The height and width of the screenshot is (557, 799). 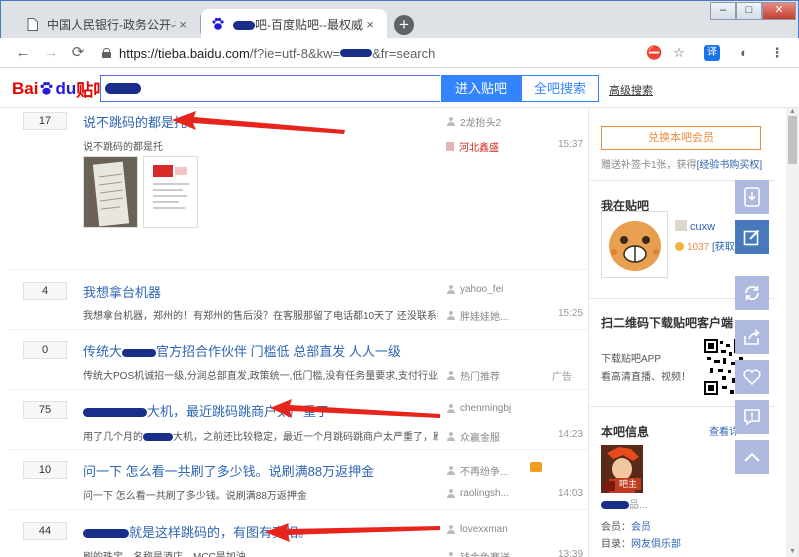 What do you see at coordinates (695, 226) in the screenshot?
I see `username: cuxw` at bounding box center [695, 226].